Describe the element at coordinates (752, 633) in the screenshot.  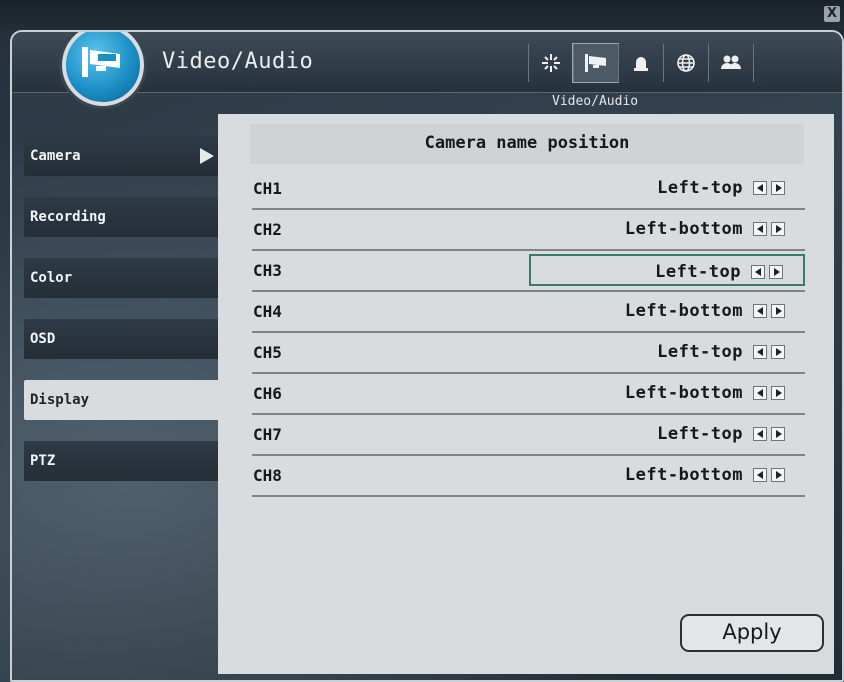
I see `apply-button: Apply` at that location.